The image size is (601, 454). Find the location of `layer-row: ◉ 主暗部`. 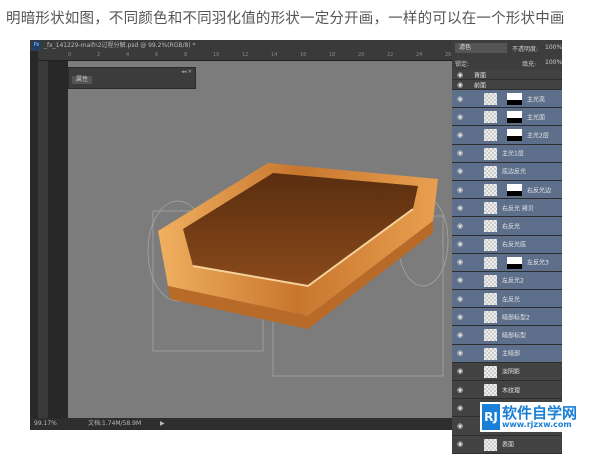

layer-row: ◉ 主暗部 is located at coordinates (507, 353).